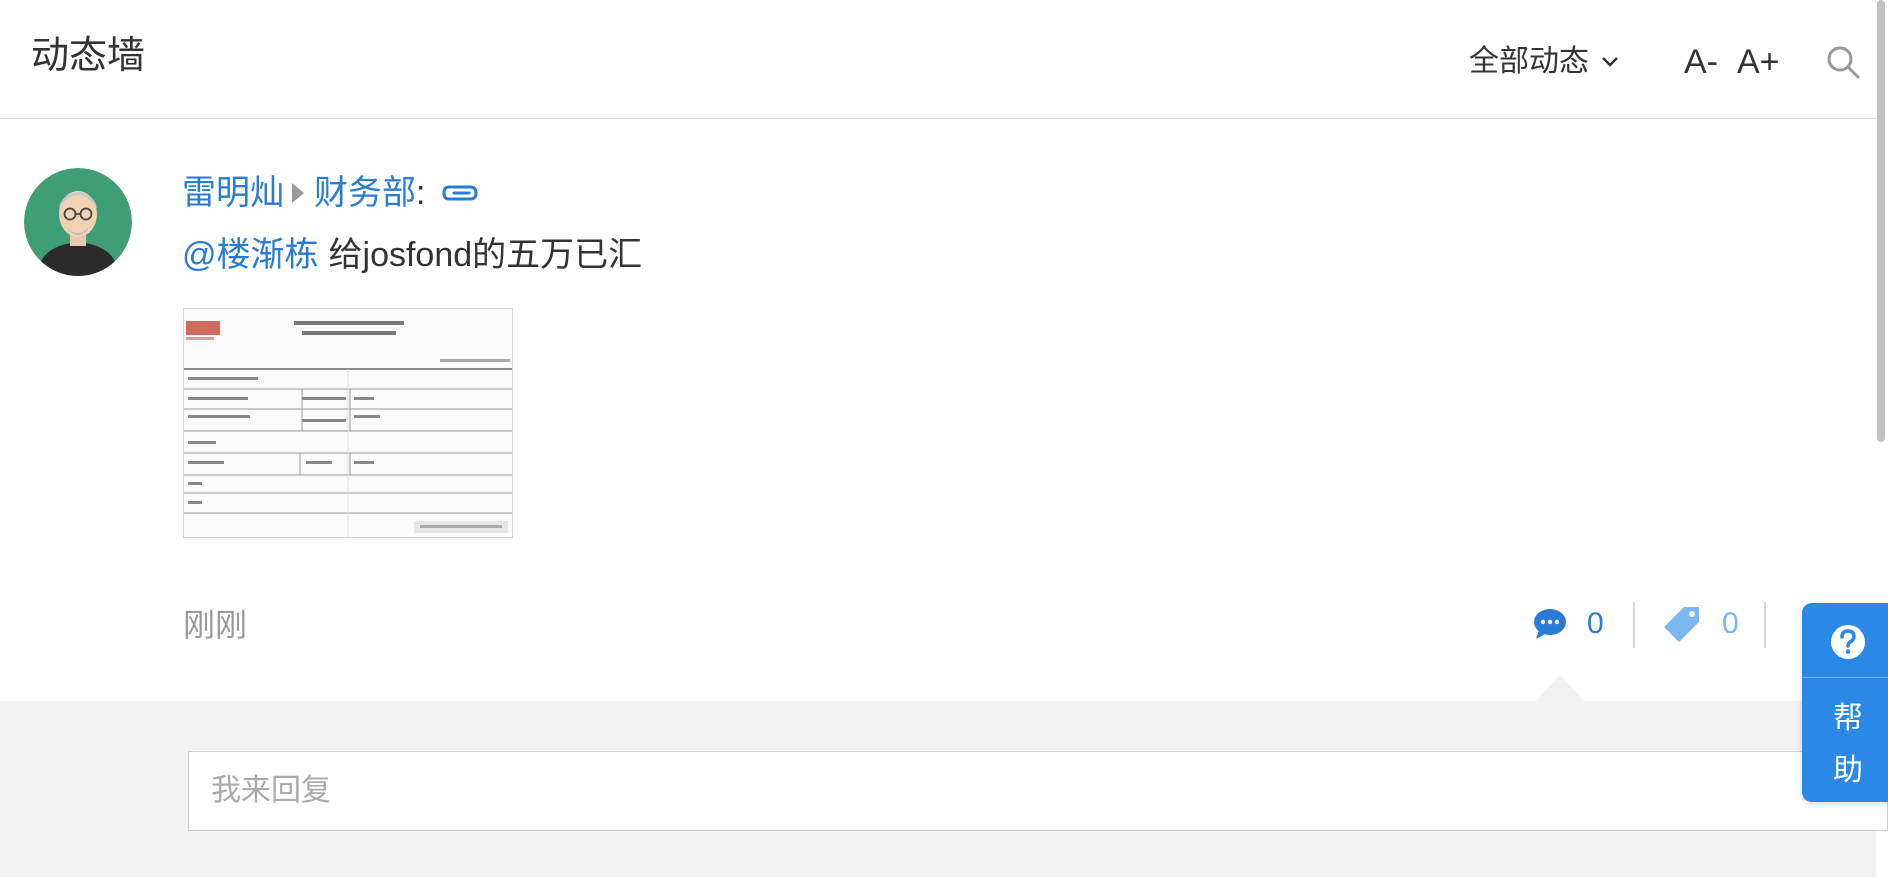  Describe the element at coordinates (1700, 624) in the screenshot. I see `tag-button: 0` at that location.